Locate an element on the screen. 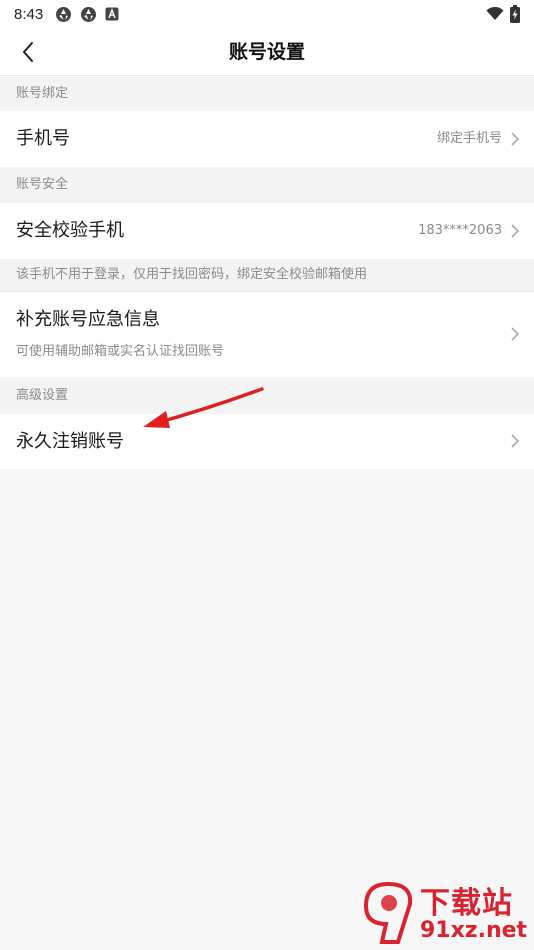 The image size is (534, 950). section-header-security: 账号安全 is located at coordinates (267, 185).